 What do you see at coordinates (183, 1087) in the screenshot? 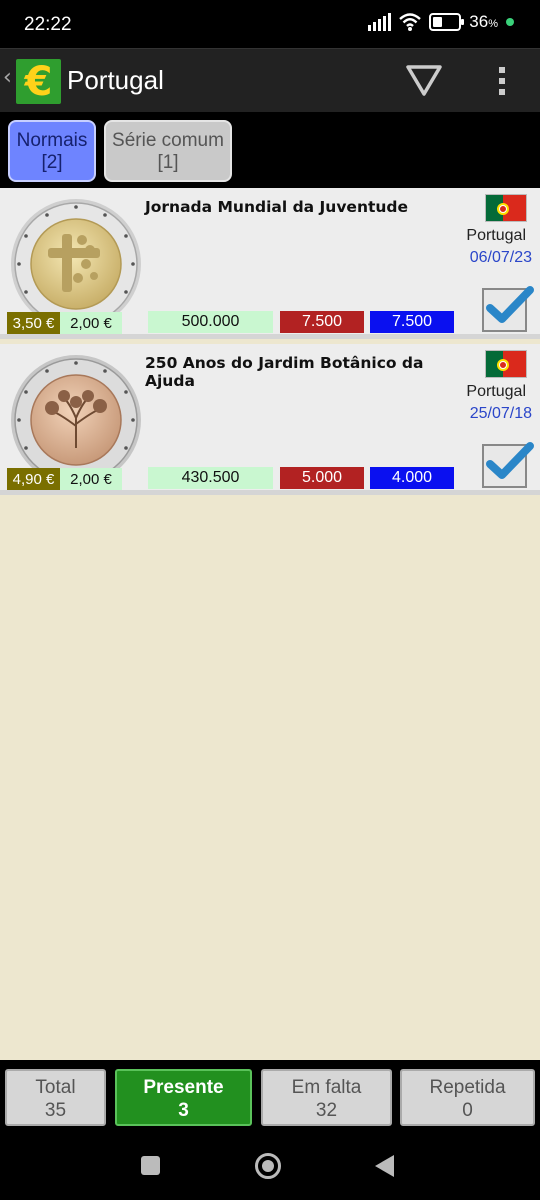
I see `summary-label: Presente` at bounding box center [183, 1087].